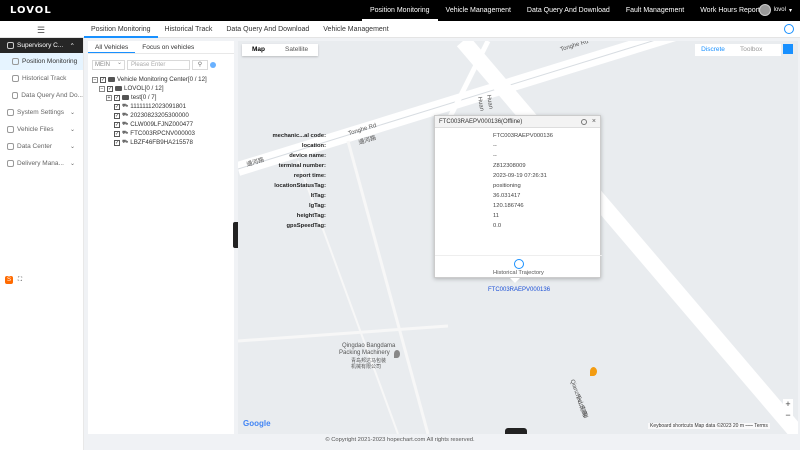  Describe the element at coordinates (790, 10) in the screenshot. I see `chevron-down-icon: ▾` at that location.